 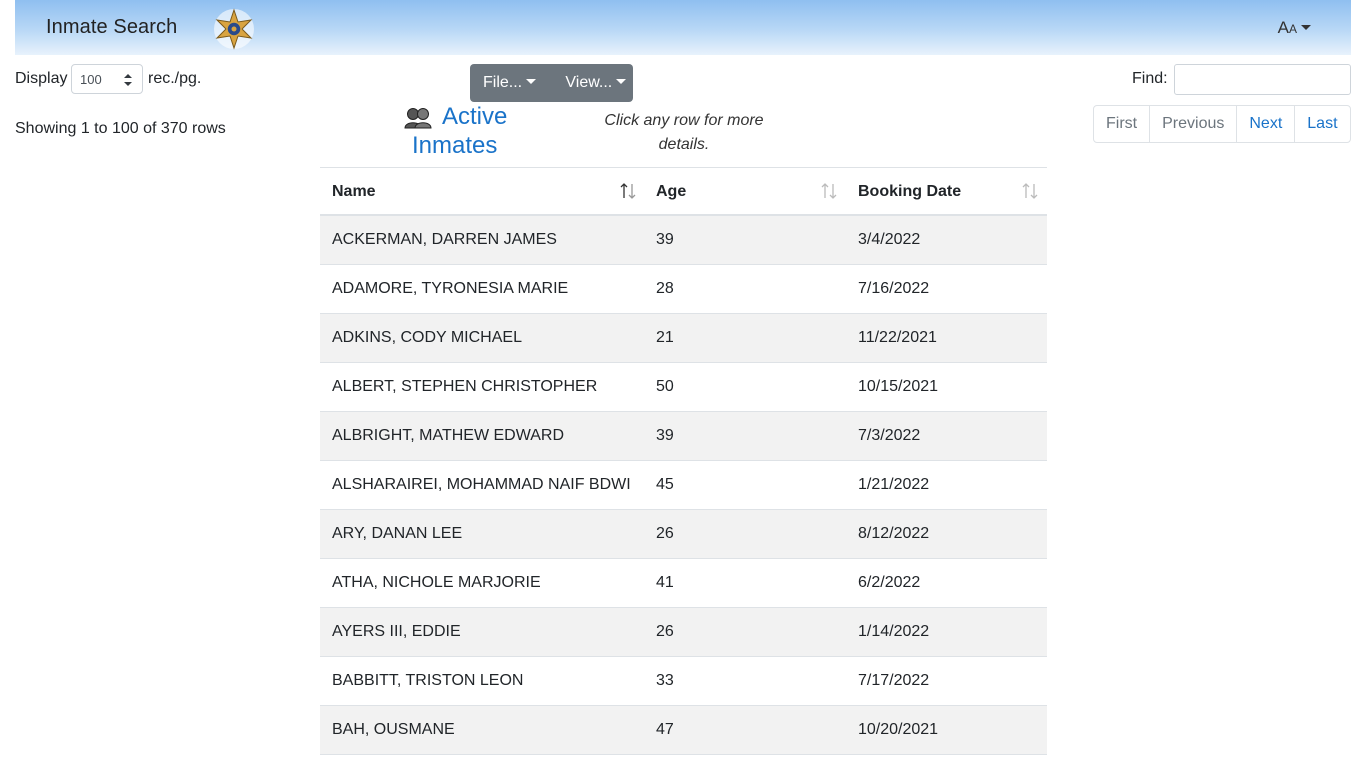 What do you see at coordinates (665, 729) in the screenshot?
I see `cell-age: 47` at bounding box center [665, 729].